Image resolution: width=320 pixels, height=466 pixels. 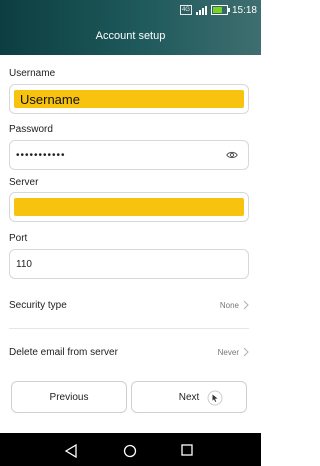 What do you see at coordinates (232, 155) in the screenshot?
I see `eye-icon` at bounding box center [232, 155].